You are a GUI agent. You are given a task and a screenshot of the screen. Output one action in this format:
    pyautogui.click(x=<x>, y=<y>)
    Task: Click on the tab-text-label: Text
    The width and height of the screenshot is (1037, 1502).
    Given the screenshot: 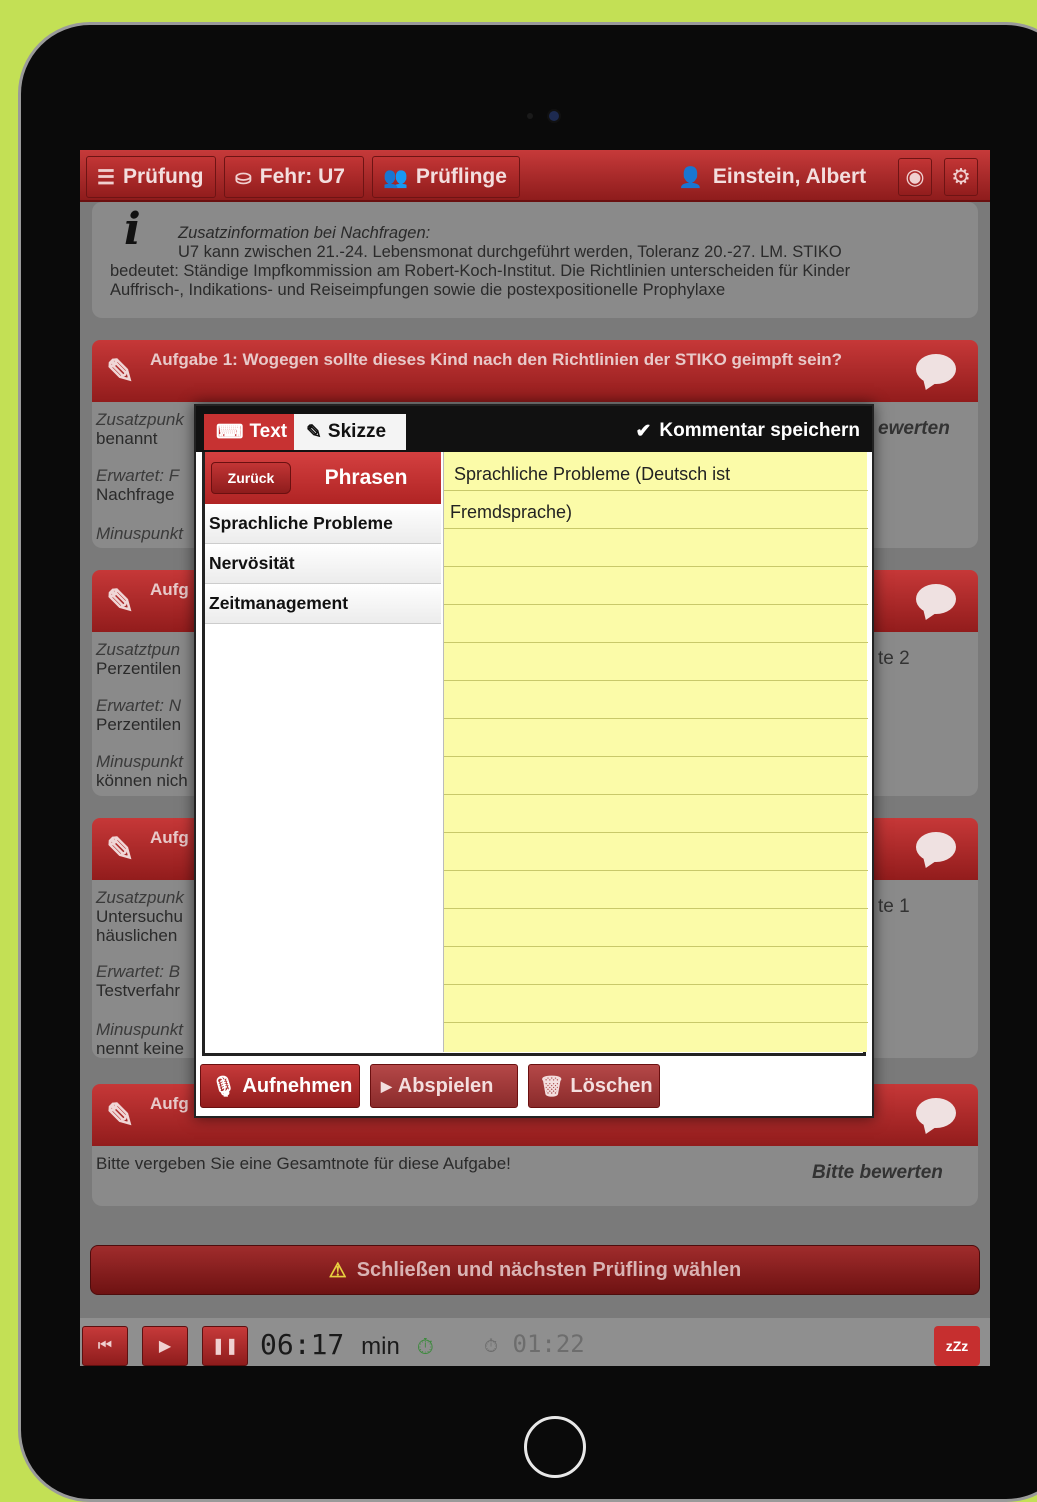 What is the action you would take?
    pyautogui.click(x=268, y=431)
    